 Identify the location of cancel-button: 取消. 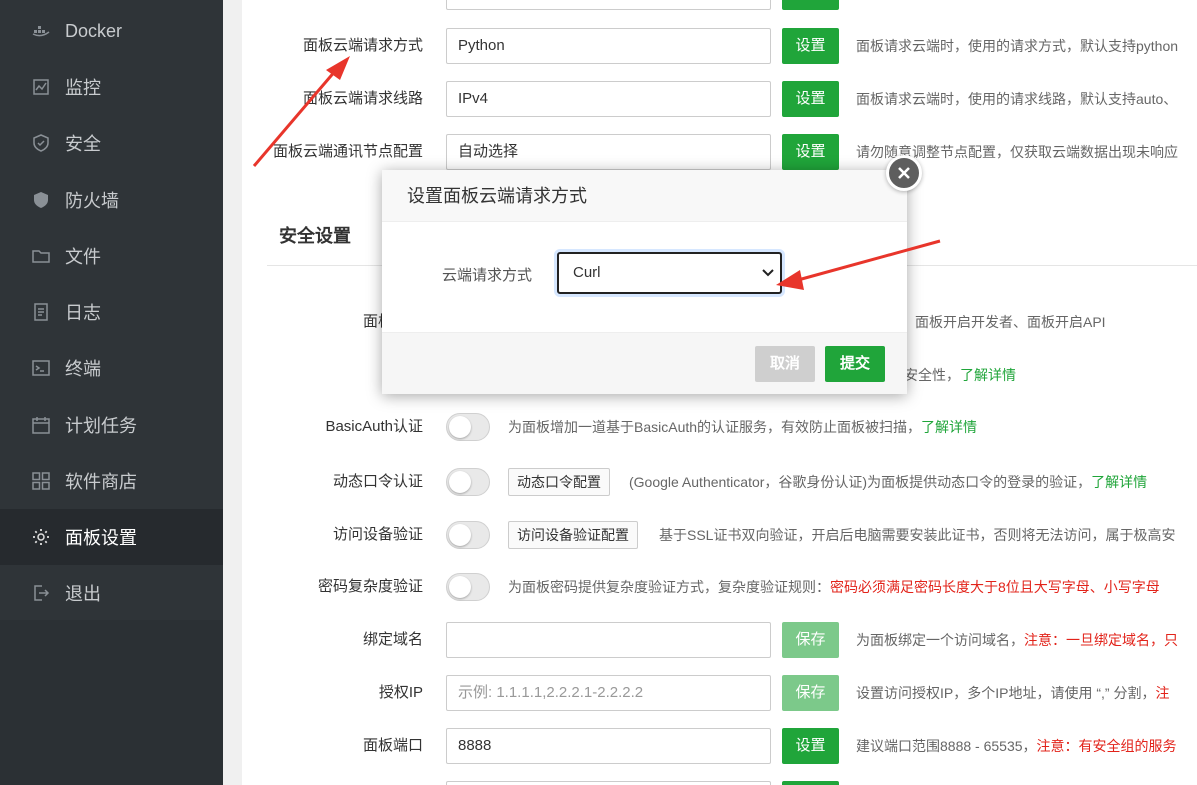
(785, 364).